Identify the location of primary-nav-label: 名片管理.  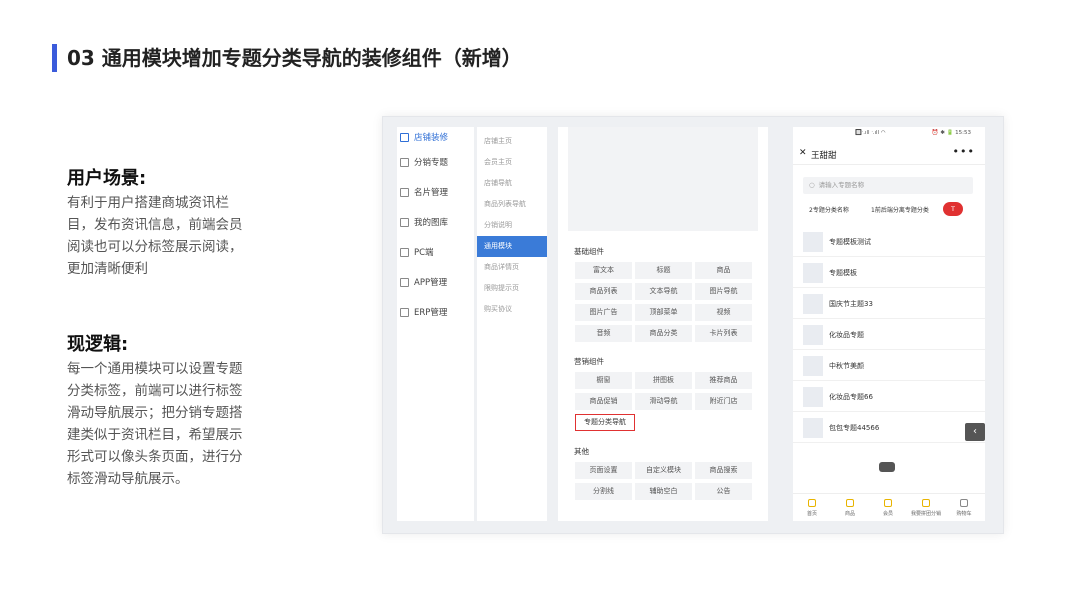
(431, 193).